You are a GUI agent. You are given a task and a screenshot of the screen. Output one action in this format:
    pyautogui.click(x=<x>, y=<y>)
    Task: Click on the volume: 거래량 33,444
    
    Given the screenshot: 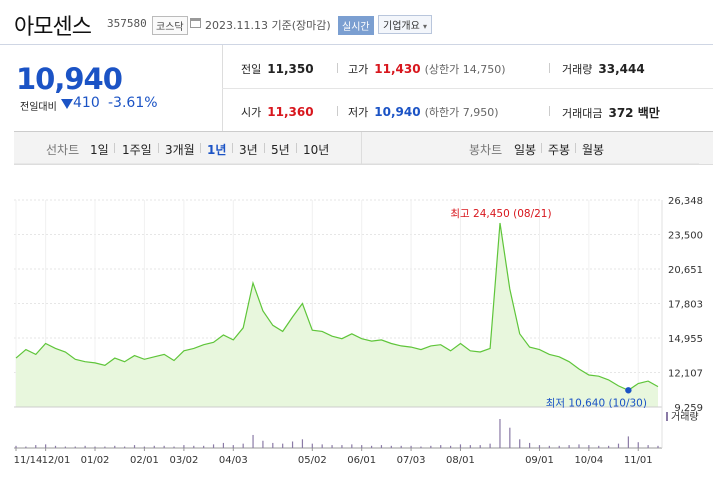 What is the action you would take?
    pyautogui.click(x=603, y=69)
    